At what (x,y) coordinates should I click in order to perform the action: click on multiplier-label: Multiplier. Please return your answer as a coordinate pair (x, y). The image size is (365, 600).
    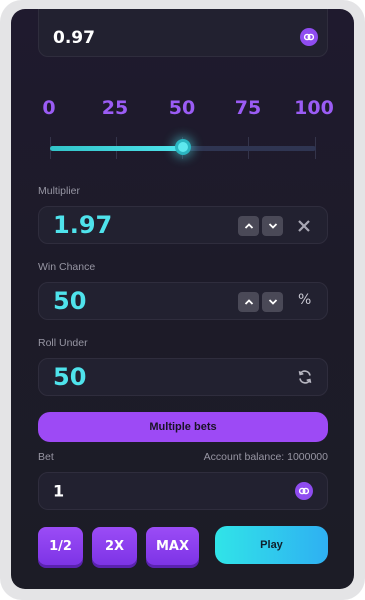
    Looking at the image, I should click on (59, 191).